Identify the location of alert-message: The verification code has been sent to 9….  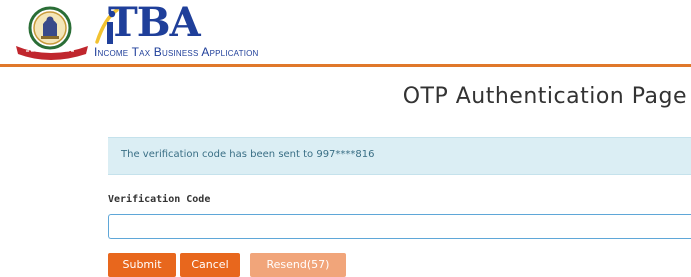
(248, 154).